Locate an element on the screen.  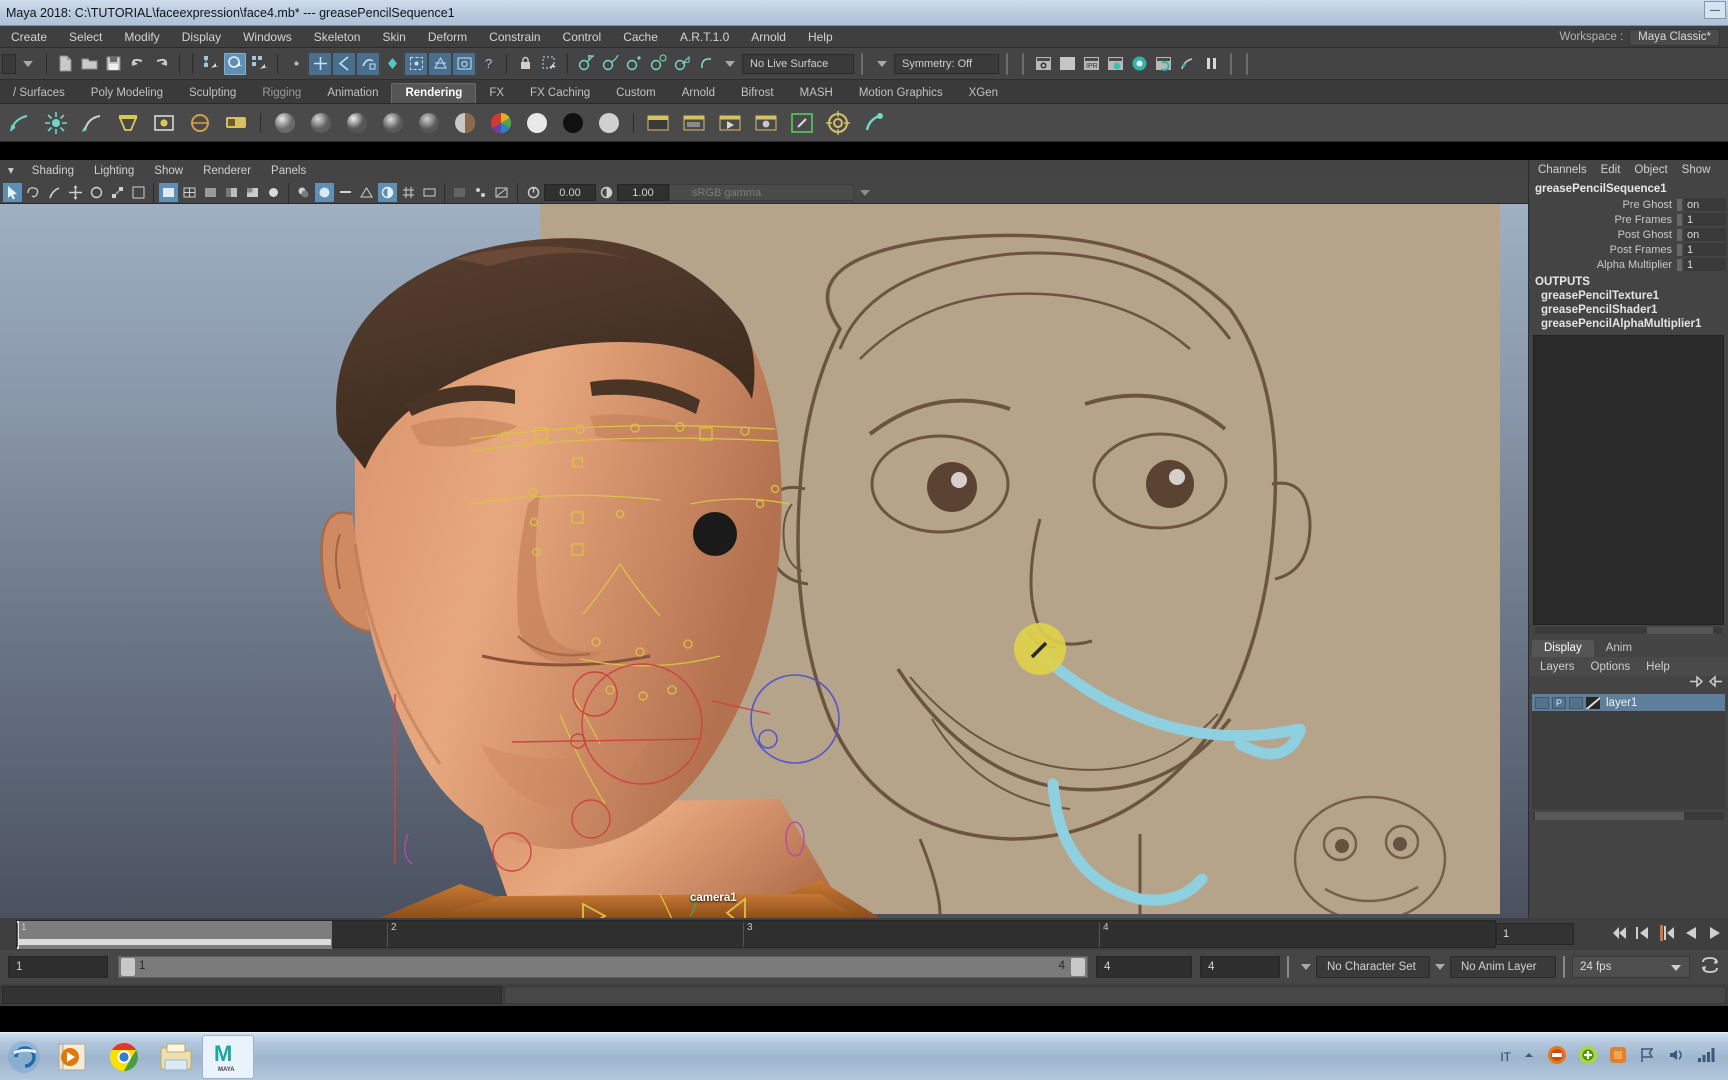
redo-icon is located at coordinates (161, 64).